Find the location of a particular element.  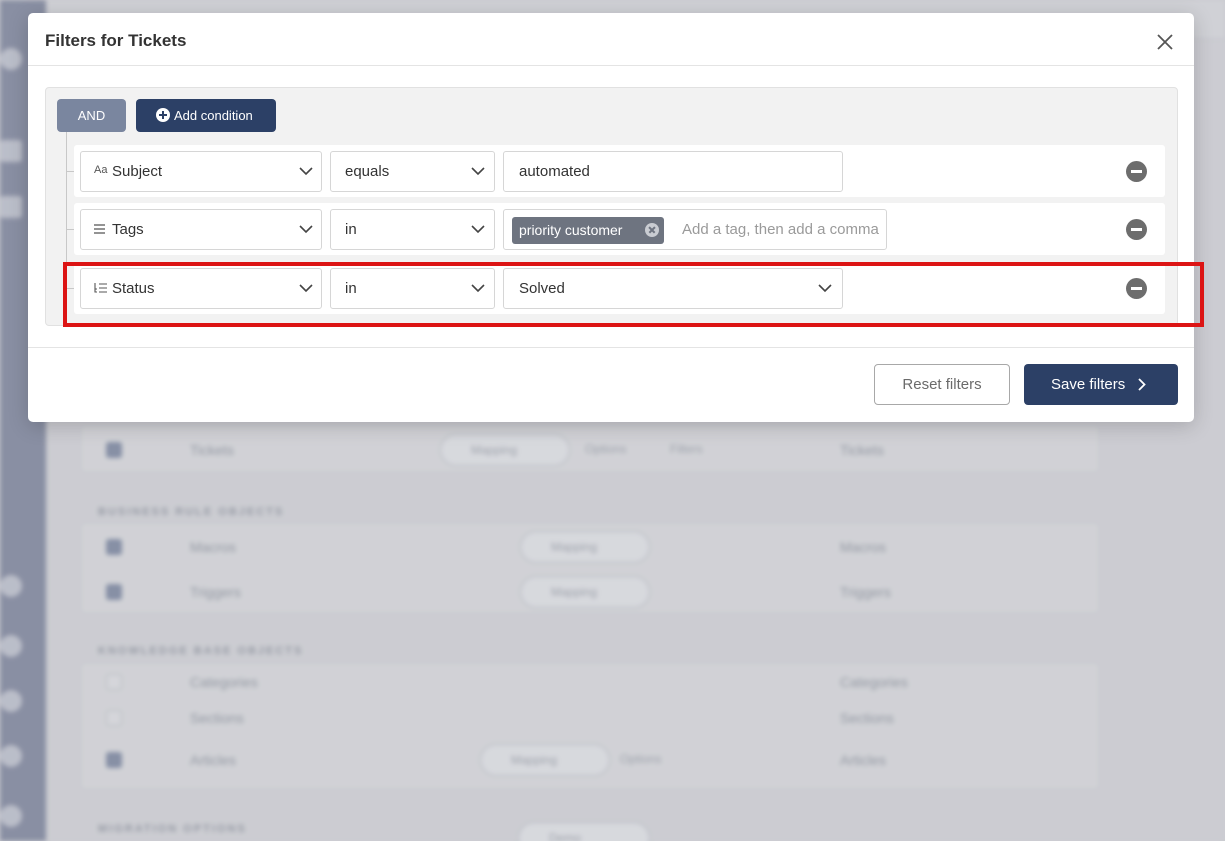

text-type-icon: Aa is located at coordinates (101, 170).